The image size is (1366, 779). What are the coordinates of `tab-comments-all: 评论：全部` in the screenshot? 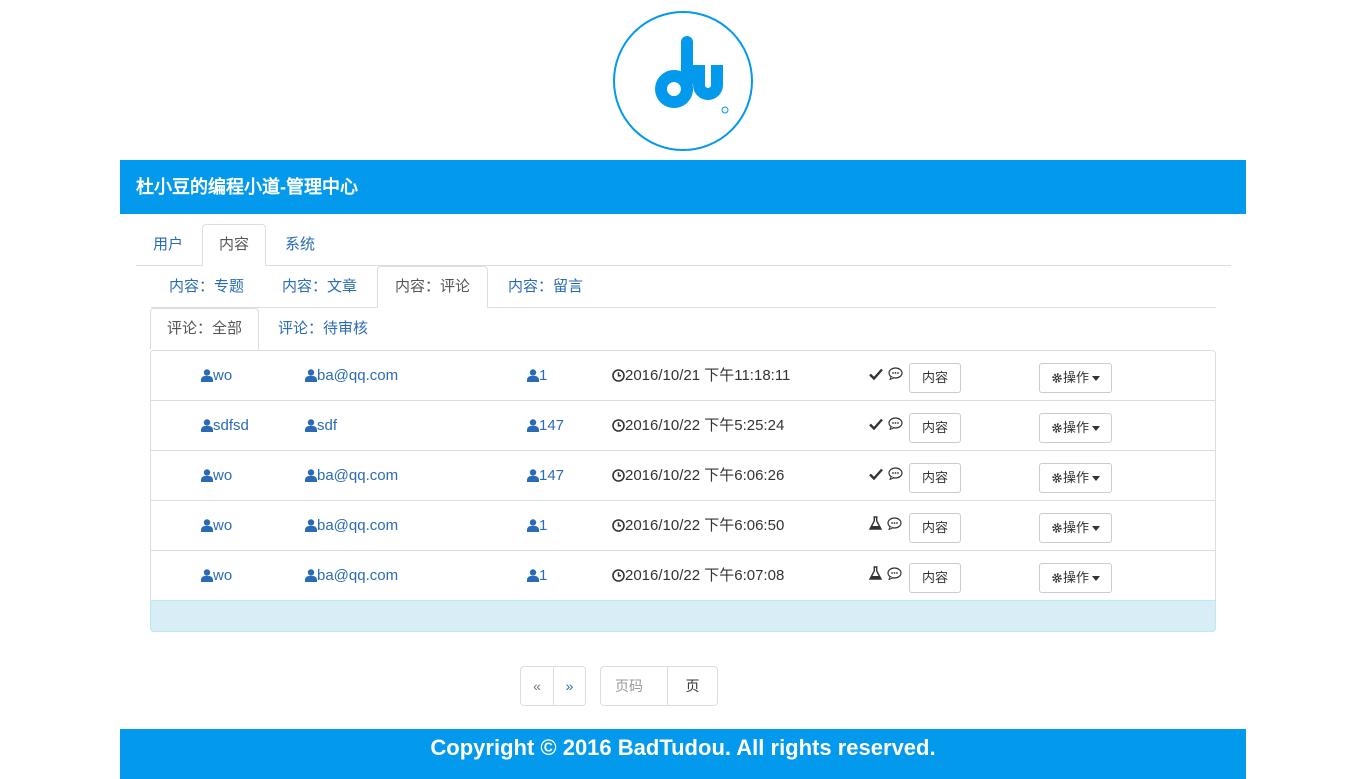 It's located at (205, 329).